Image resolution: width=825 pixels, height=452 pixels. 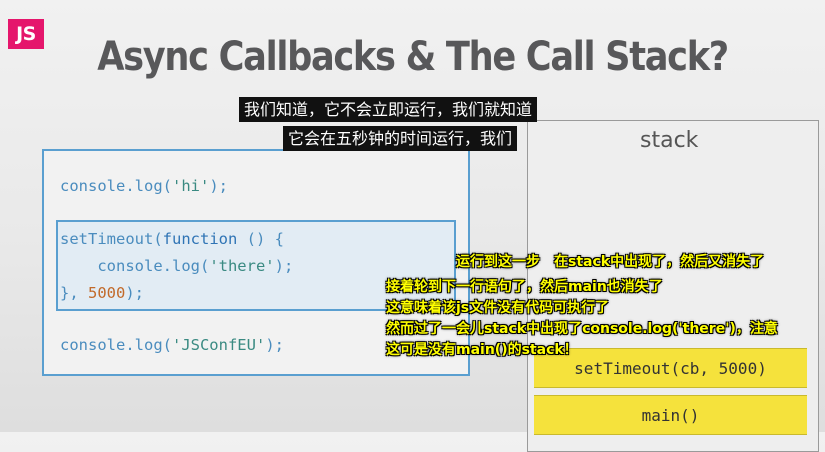 I want to click on code-line-5: console.log('JSConfEU');, so click(x=172, y=345).